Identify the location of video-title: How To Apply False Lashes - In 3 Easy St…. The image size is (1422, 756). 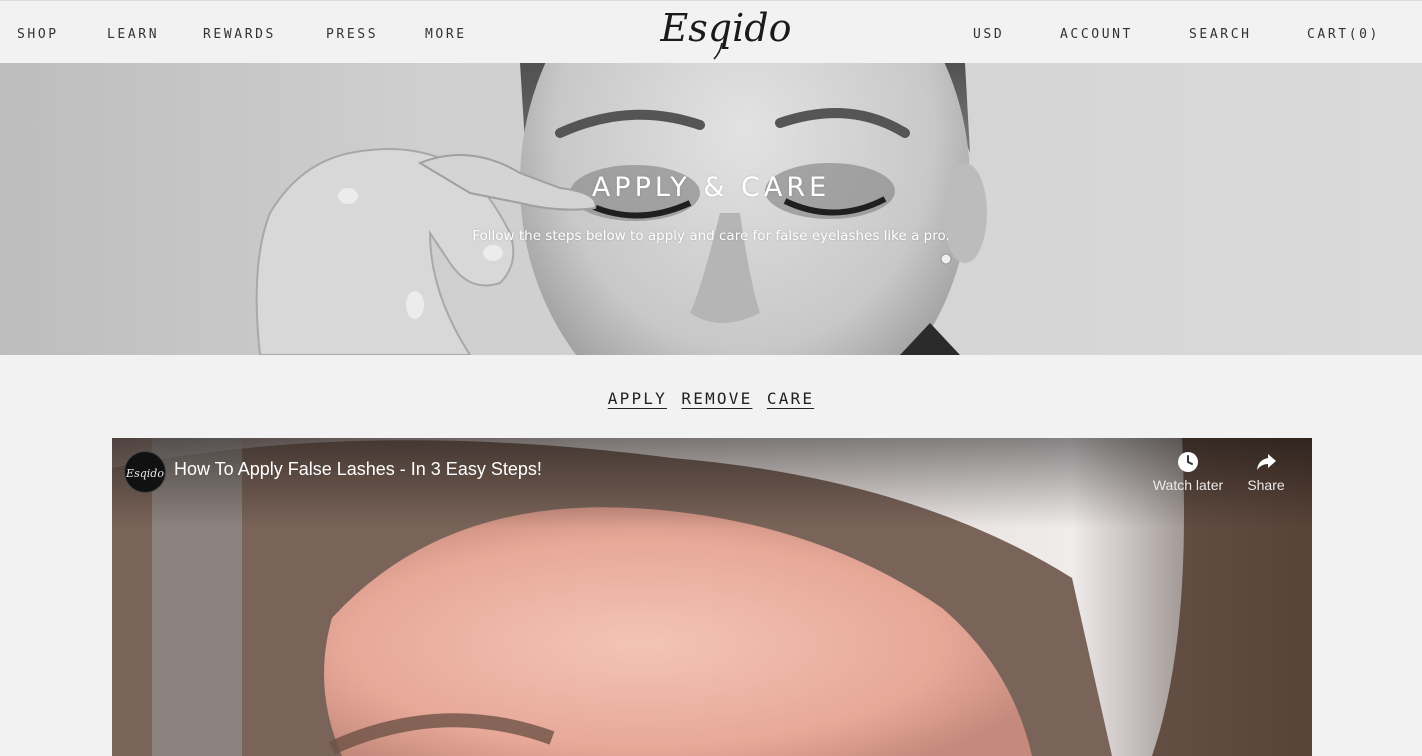
(358, 469).